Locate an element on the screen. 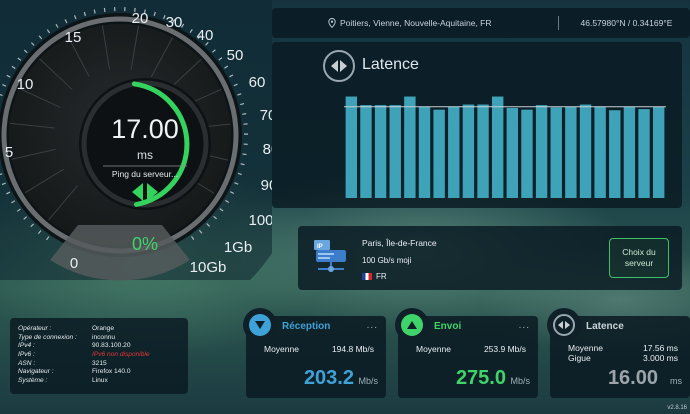 Image resolution: width=690 pixels, height=414 pixels. info-row: Opérateur : Orange is located at coordinates (84, 328).